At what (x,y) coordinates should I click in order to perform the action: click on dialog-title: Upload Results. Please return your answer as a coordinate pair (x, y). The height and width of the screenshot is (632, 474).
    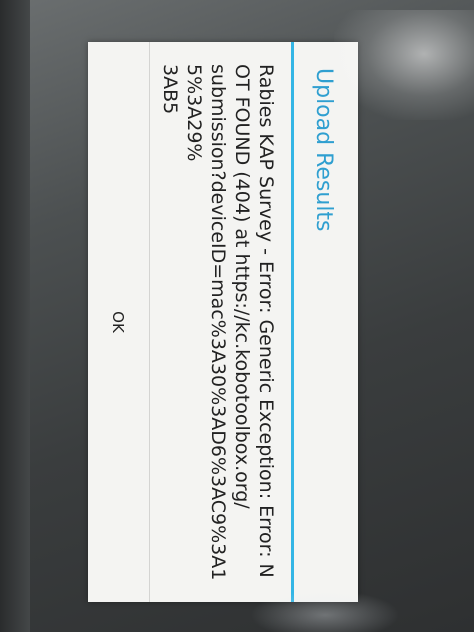
    Looking at the image, I should click on (323, 150).